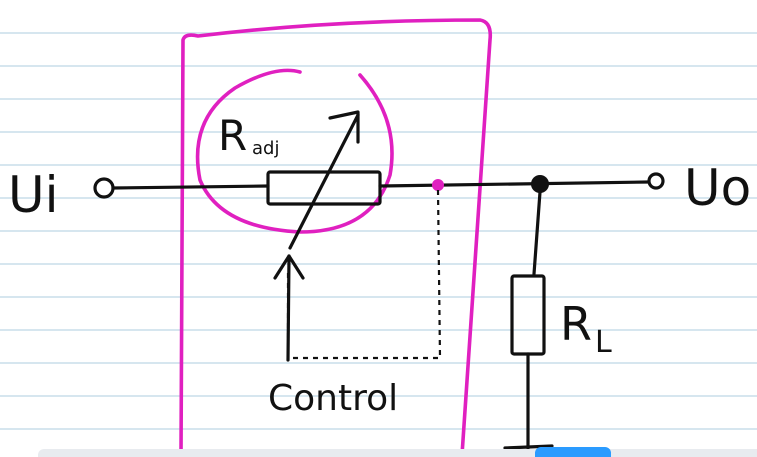 The height and width of the screenshot is (457, 757). Describe the element at coordinates (344, 127) in the screenshot. I see `variable-arrow-head` at that location.